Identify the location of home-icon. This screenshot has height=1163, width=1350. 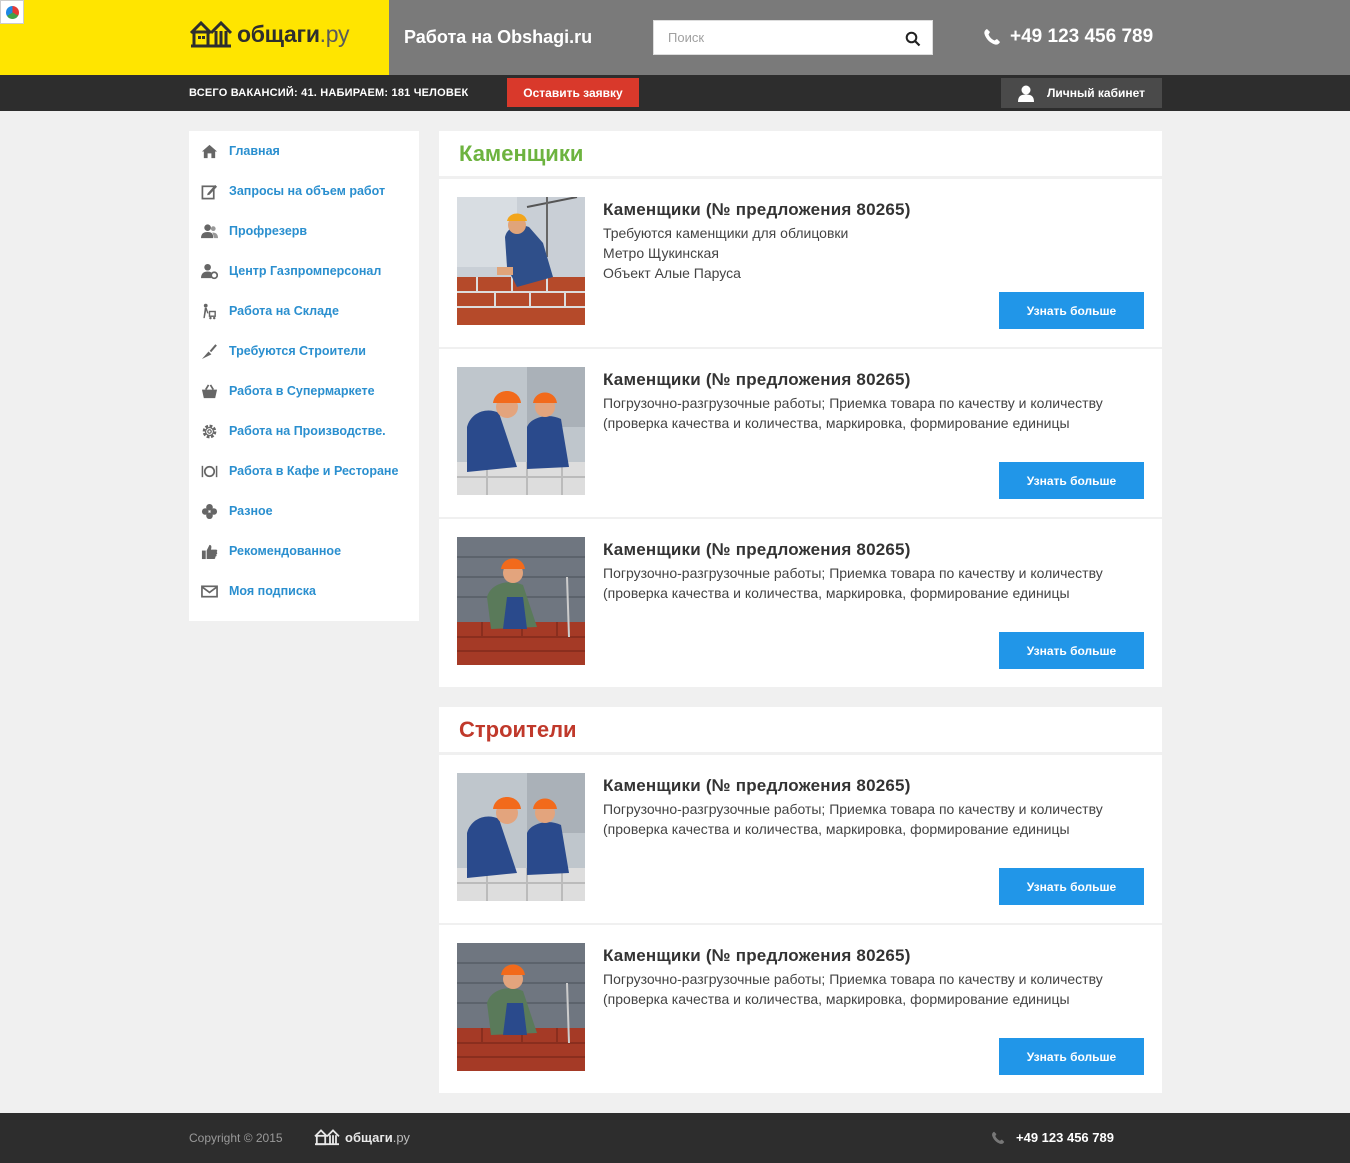
(209, 151).